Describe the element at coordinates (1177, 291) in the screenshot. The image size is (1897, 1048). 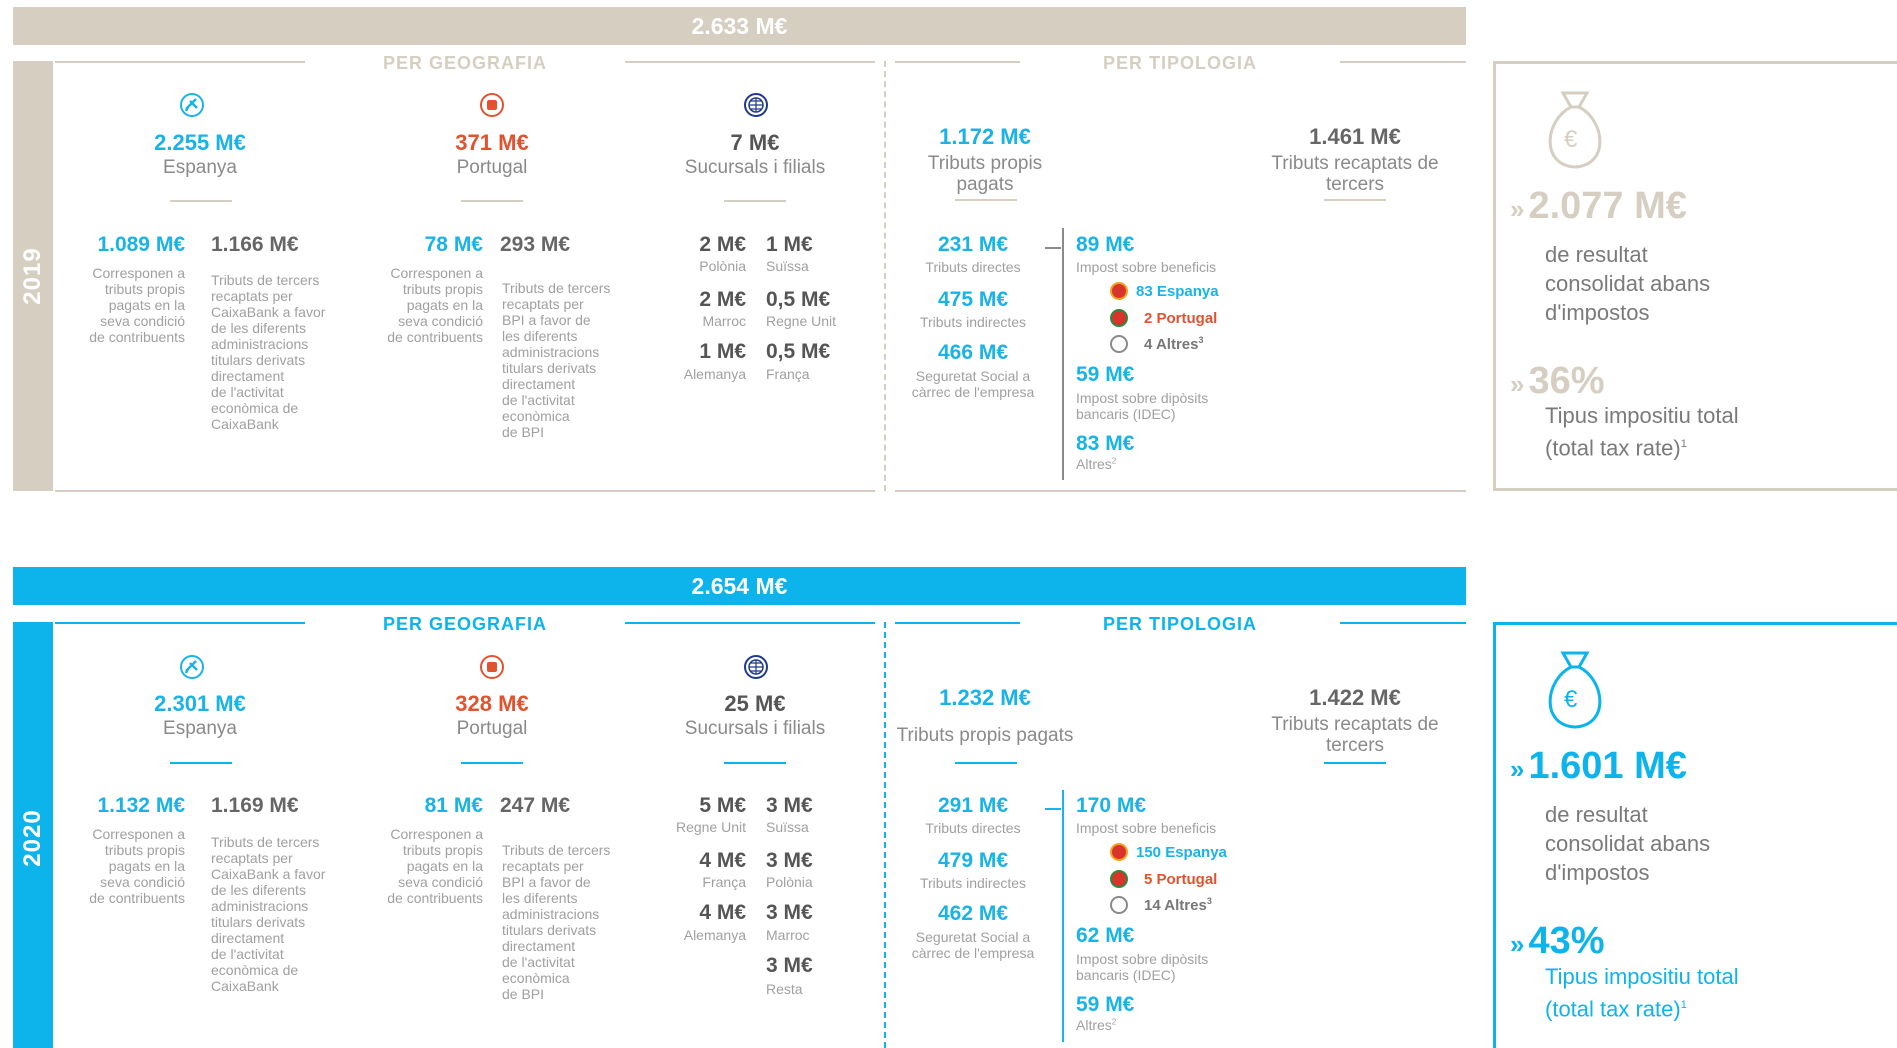
I see `flag-espanya: 83 Espanya` at that location.